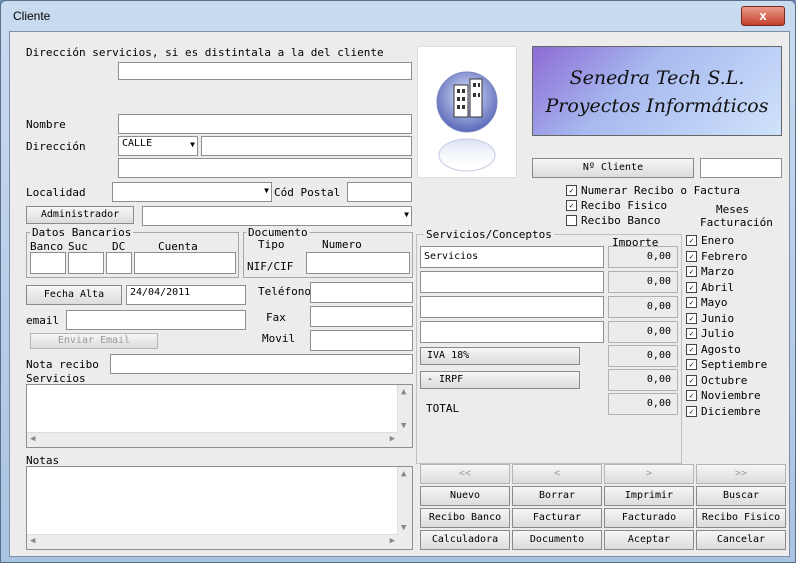 The image size is (796, 563). Describe the element at coordinates (557, 518) in the screenshot. I see `invoice-button: Facturar` at that location.